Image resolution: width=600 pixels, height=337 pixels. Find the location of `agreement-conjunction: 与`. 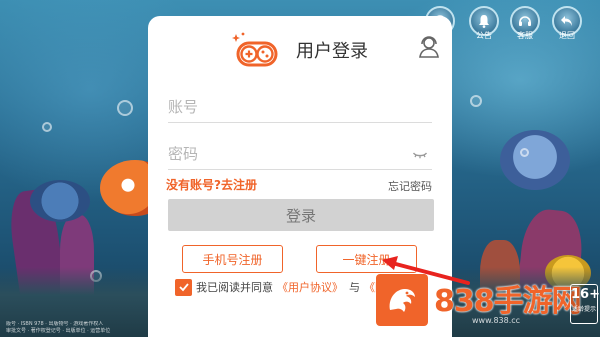

agreement-conjunction: 与 is located at coordinates (354, 287).